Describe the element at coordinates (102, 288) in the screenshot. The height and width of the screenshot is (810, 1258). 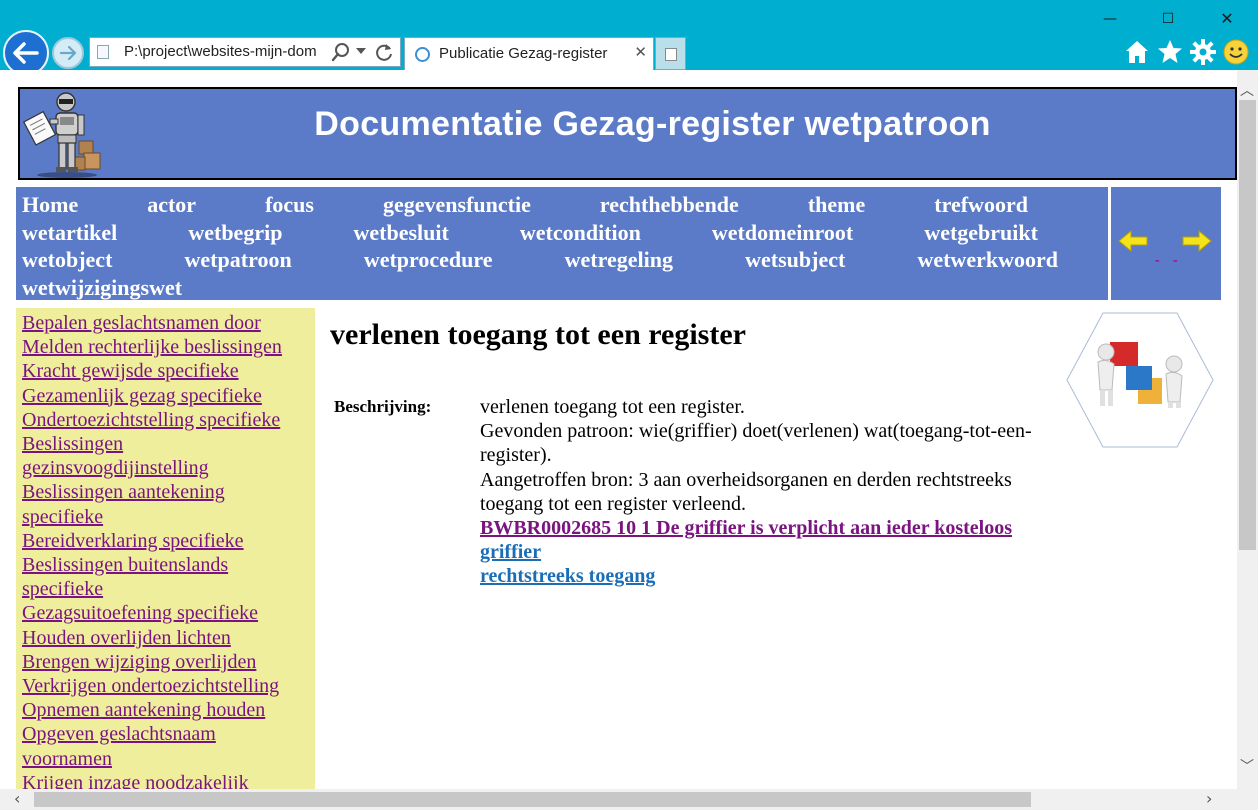
I see `nav-item-wetwijzigingswet: wetwijzigingswet` at that location.